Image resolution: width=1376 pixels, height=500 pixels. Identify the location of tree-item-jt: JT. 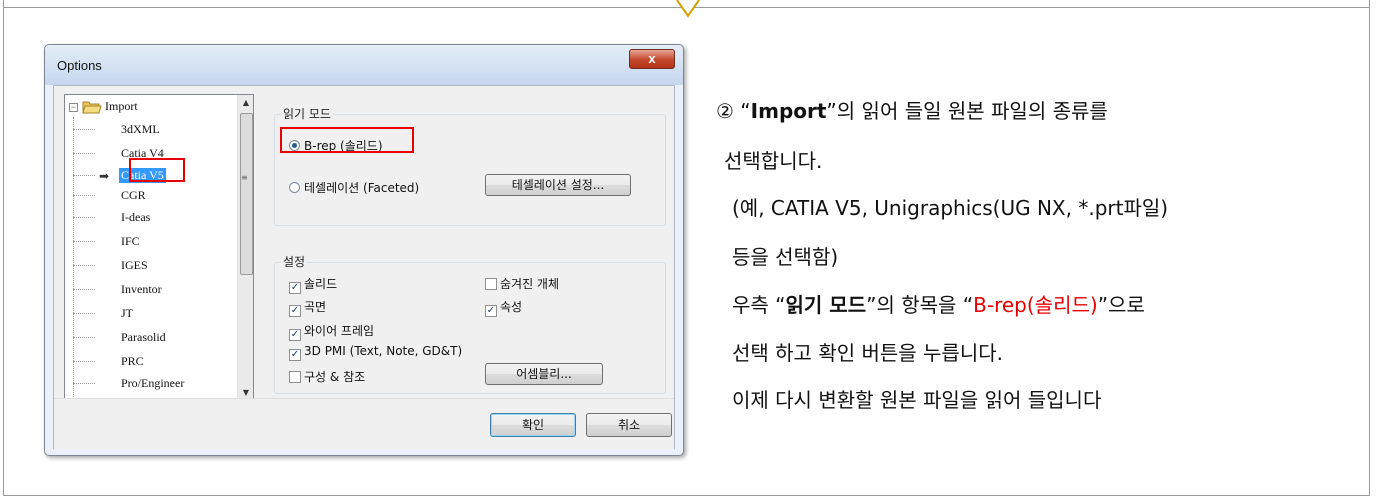
(153, 314).